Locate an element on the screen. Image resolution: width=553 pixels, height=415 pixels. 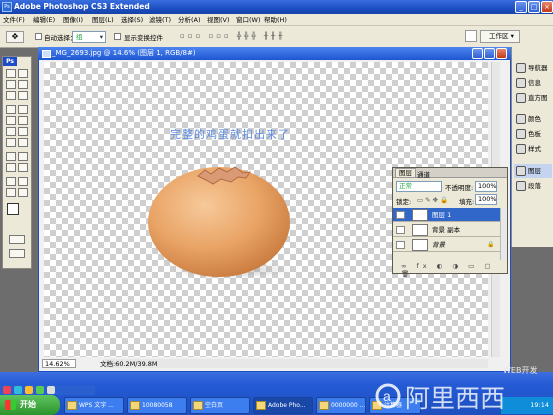
eraser-tool-icon is located at coordinates (11, 131).